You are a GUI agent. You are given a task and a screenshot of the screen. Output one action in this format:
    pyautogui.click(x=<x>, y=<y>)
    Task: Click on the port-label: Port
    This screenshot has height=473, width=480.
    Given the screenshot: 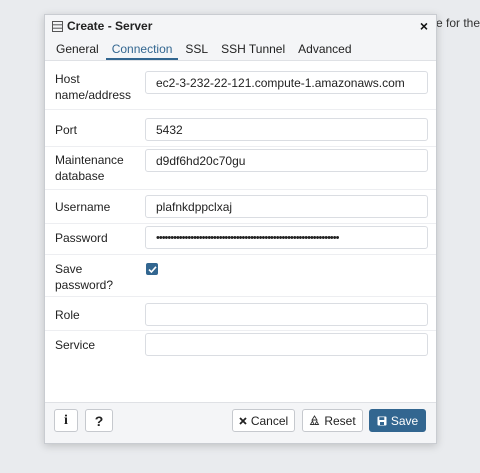 What is the action you would take?
    pyautogui.click(x=66, y=130)
    